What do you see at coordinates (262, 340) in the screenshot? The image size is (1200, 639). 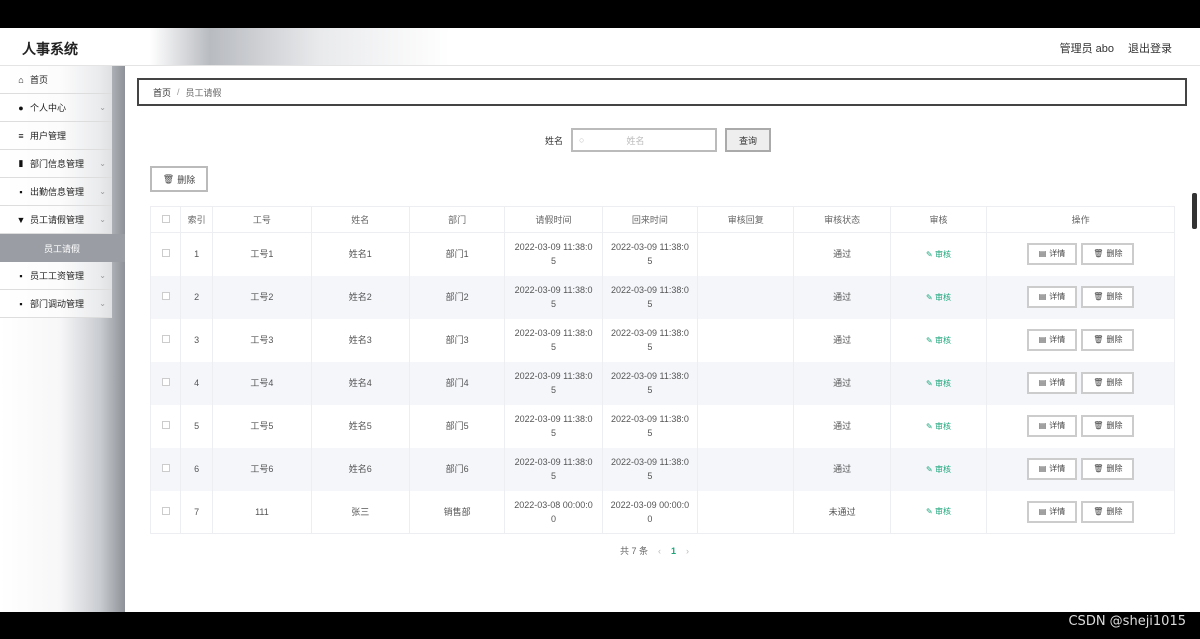 I see `cell-employee-id: 工号3` at bounding box center [262, 340].